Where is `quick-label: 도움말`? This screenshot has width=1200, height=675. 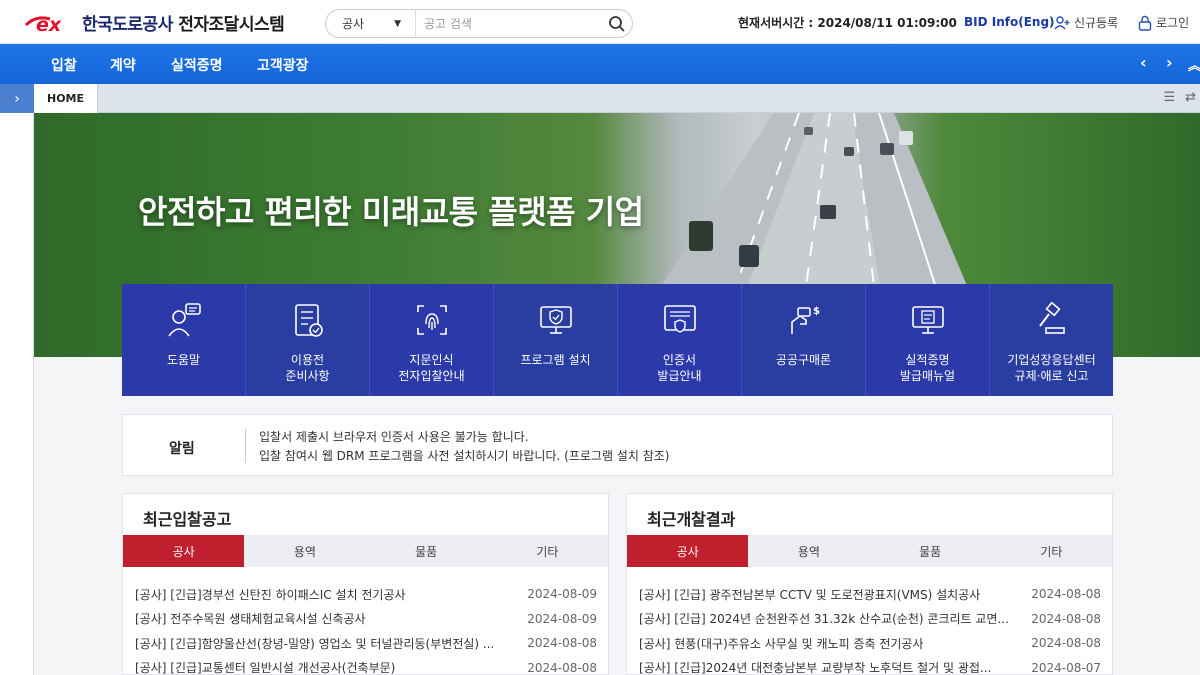 quick-label: 도움말 is located at coordinates (183, 360).